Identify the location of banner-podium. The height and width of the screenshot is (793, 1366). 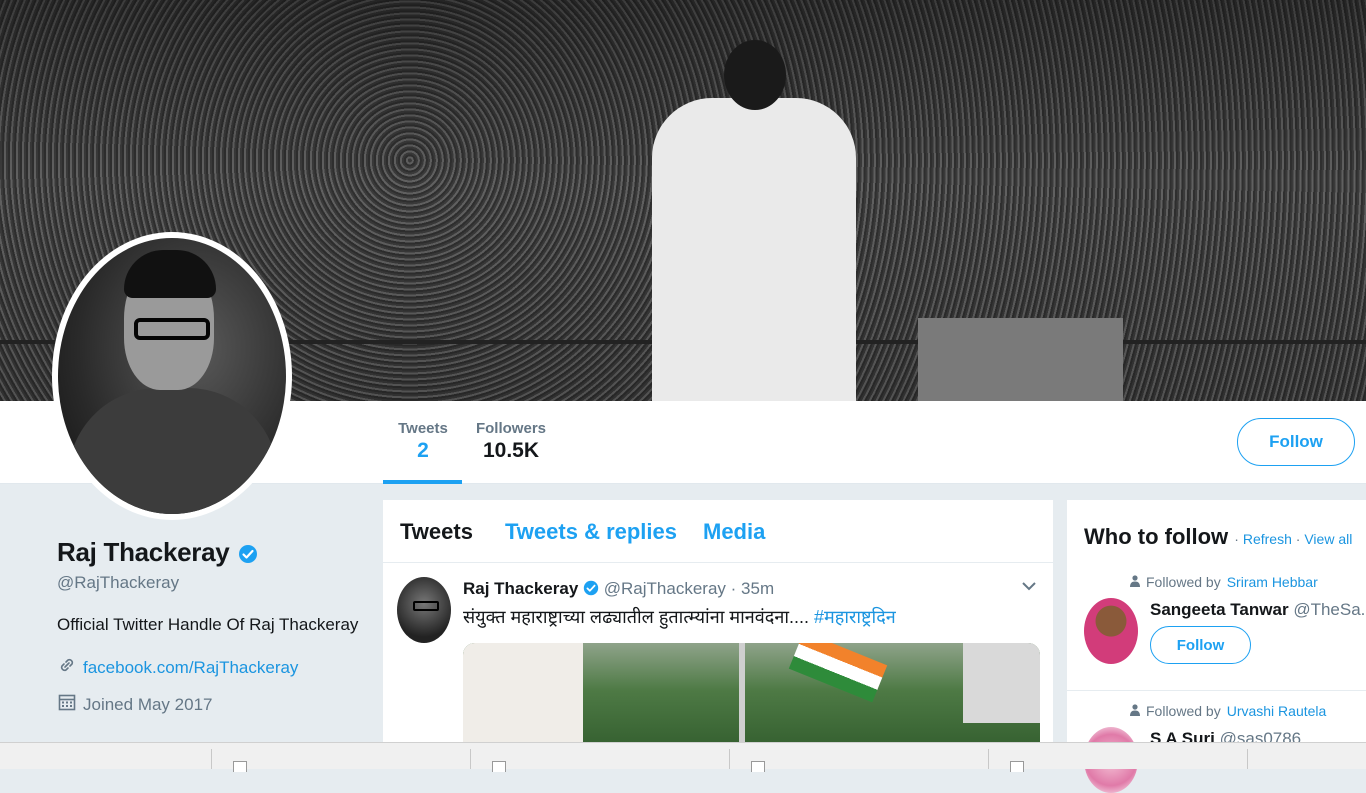
(1020, 359).